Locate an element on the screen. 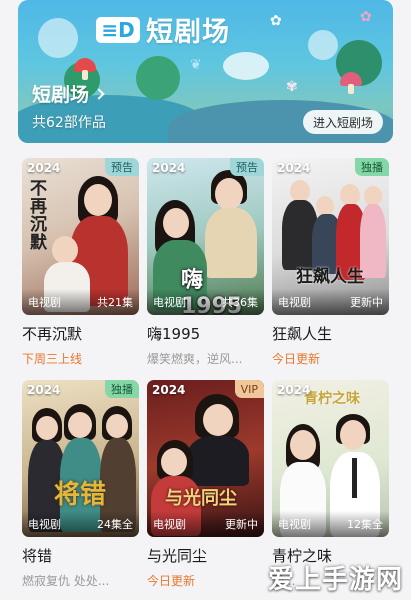  banner-title-link: 短剧场 is located at coordinates (68, 93).